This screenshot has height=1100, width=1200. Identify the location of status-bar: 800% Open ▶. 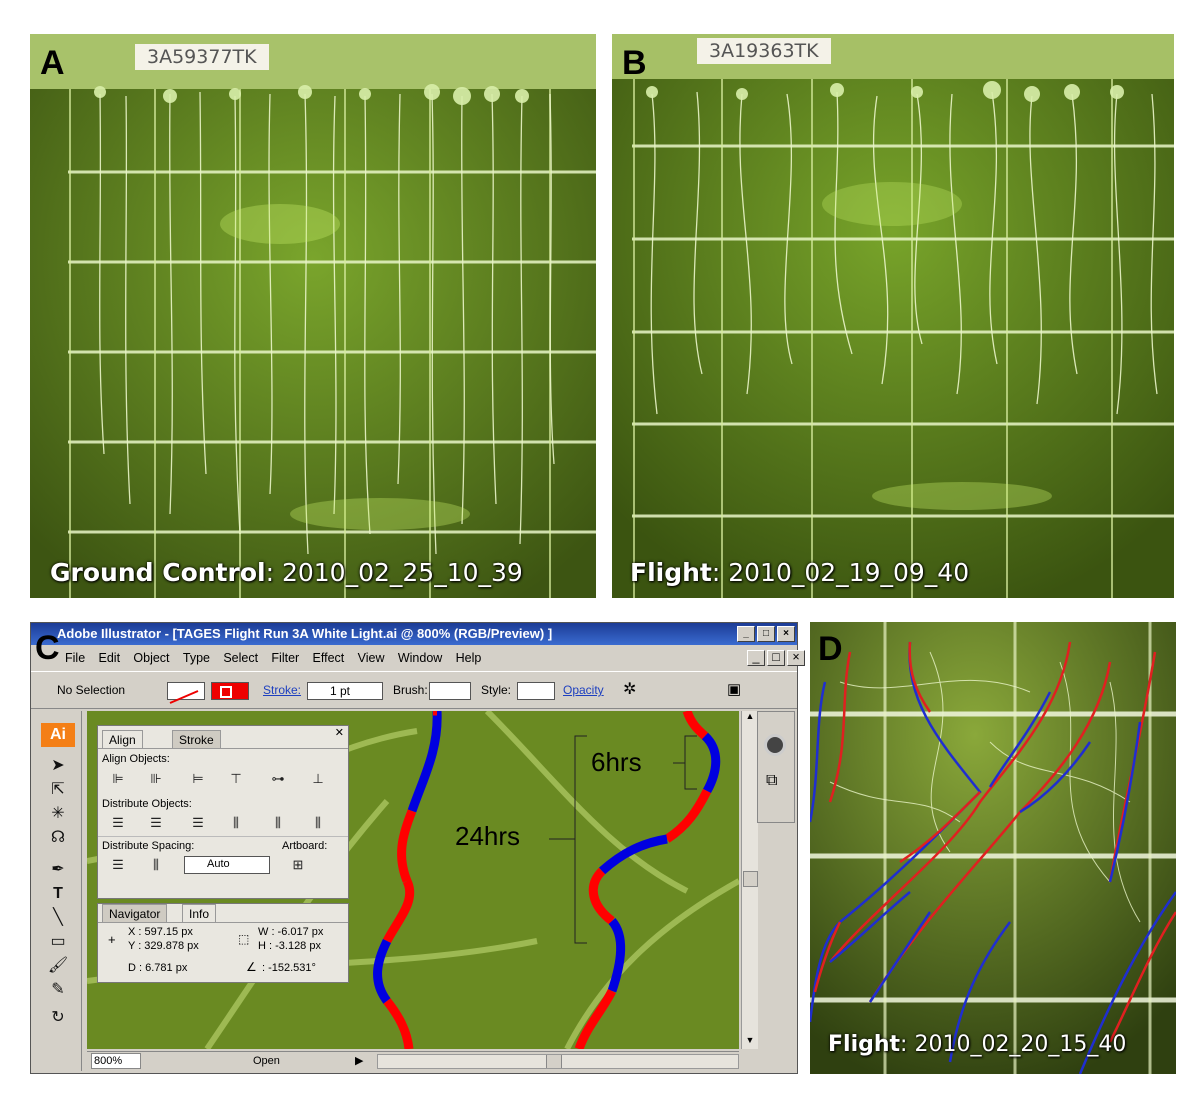
(413, 1060).